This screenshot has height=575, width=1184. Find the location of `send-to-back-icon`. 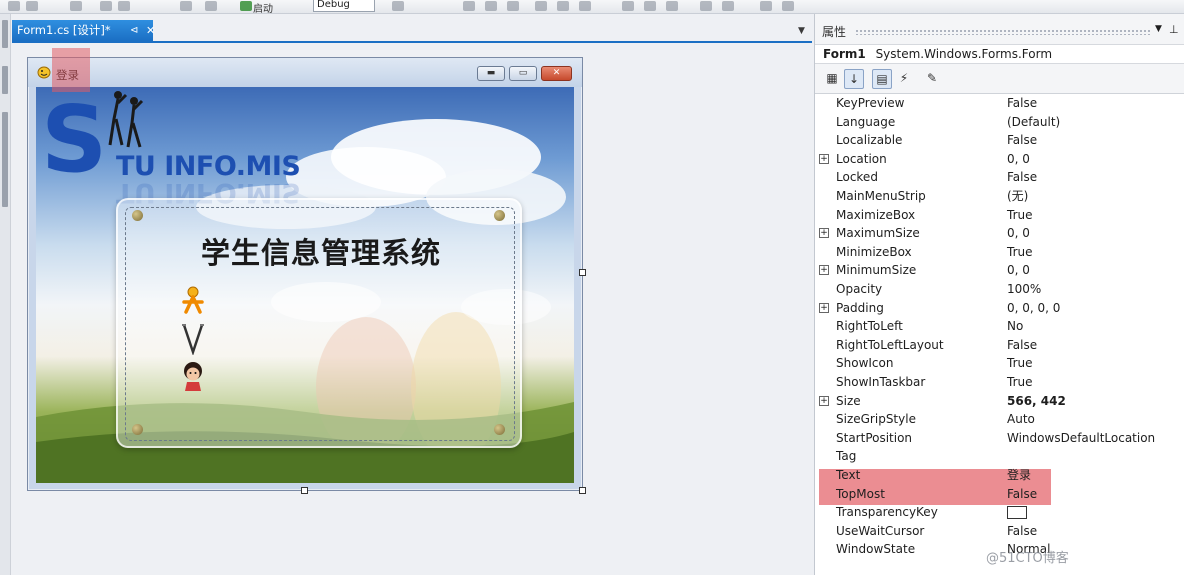

send-to-back-icon is located at coordinates (788, 6).